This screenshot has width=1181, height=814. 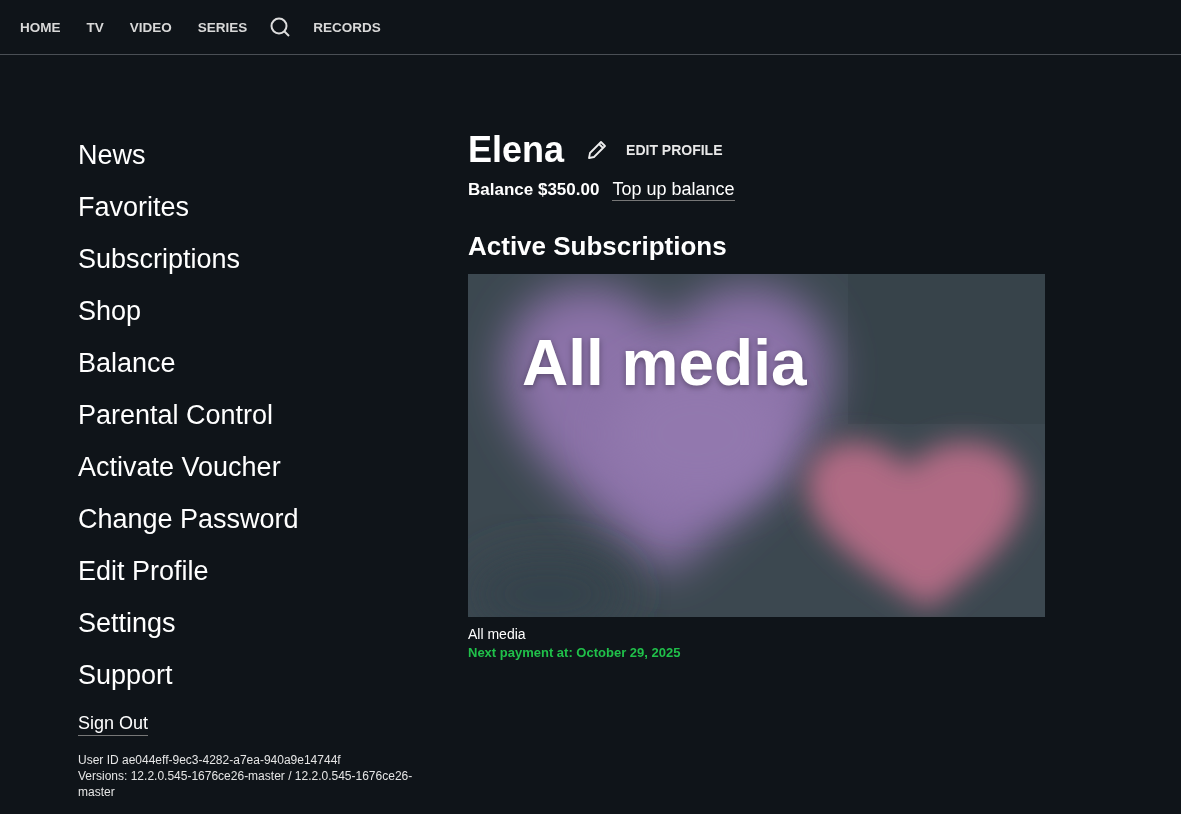 What do you see at coordinates (347, 27) in the screenshot?
I see `nav-link: RECORDS` at bounding box center [347, 27].